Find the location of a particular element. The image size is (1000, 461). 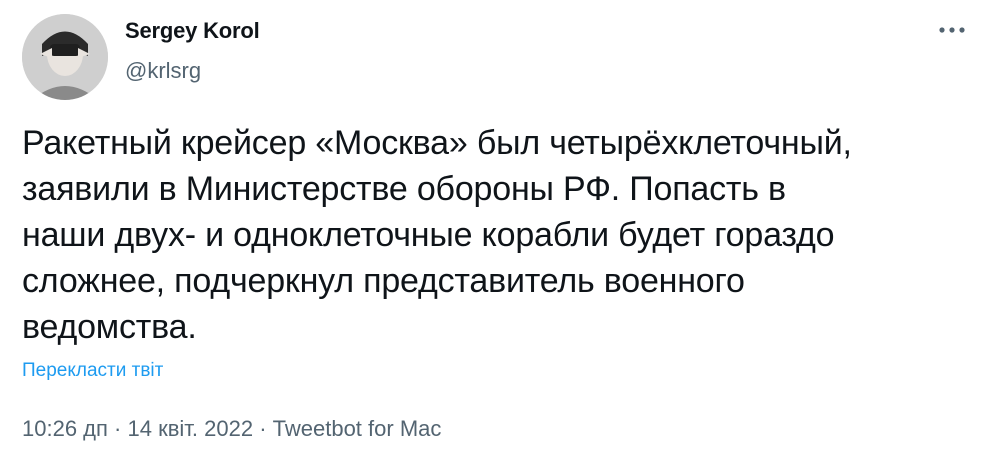

user-handle: @krlsrg is located at coordinates (163, 71).